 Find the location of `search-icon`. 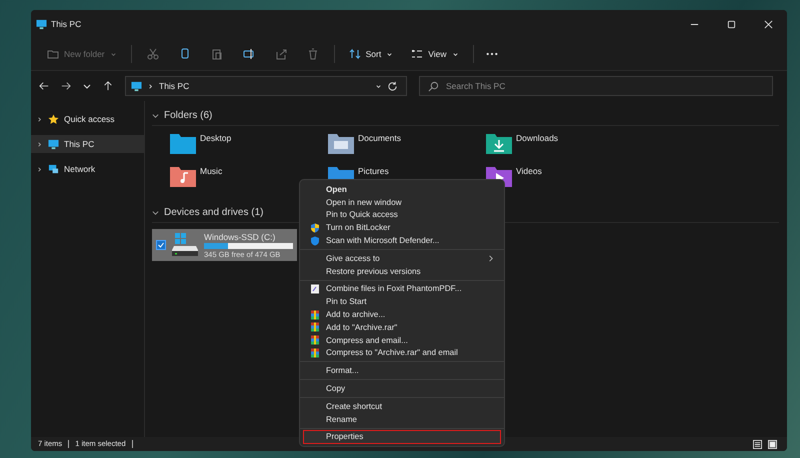

search-icon is located at coordinates (433, 86).